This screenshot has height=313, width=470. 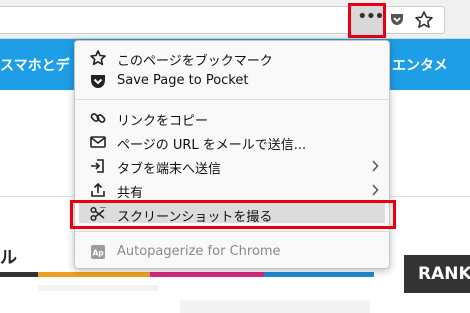 What do you see at coordinates (183, 80) in the screenshot?
I see `menu-item-label: Save Page to Pocket` at bounding box center [183, 80].